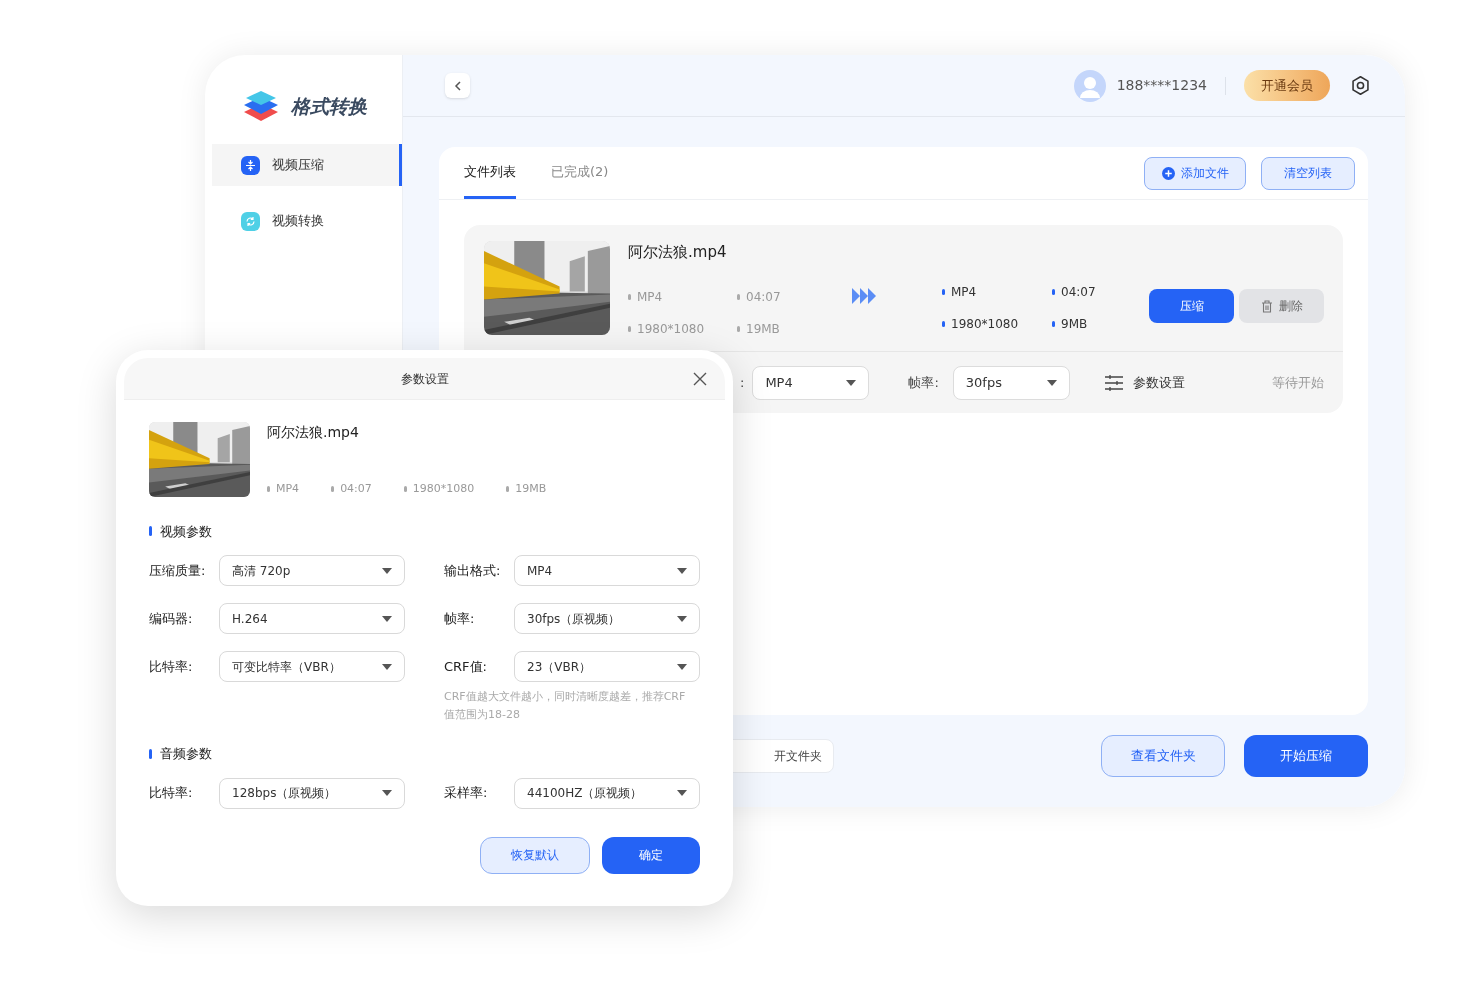 The image size is (1480, 998). Describe the element at coordinates (490, 173) in the screenshot. I see `tab: 文件列表` at that location.